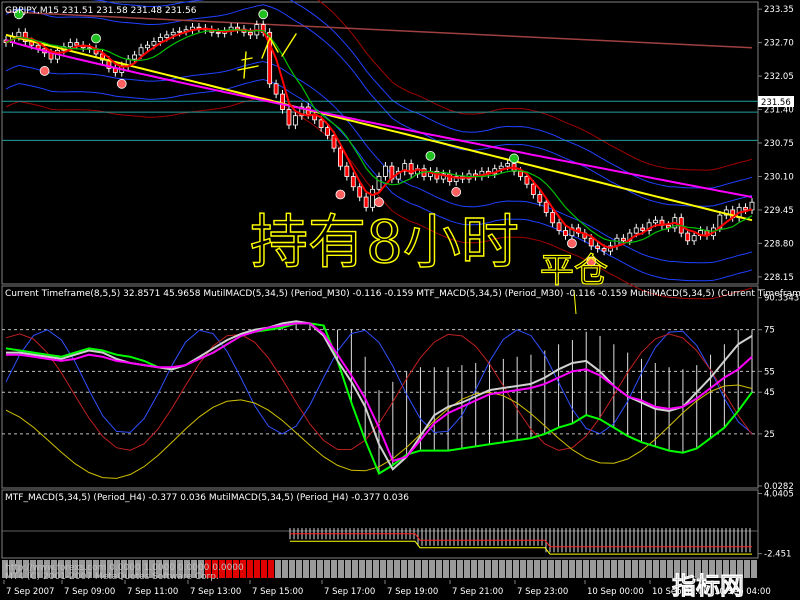  What do you see at coordinates (542, 592) in the screenshot?
I see `time-tick-label: 7 Sep 23:00` at bounding box center [542, 592].